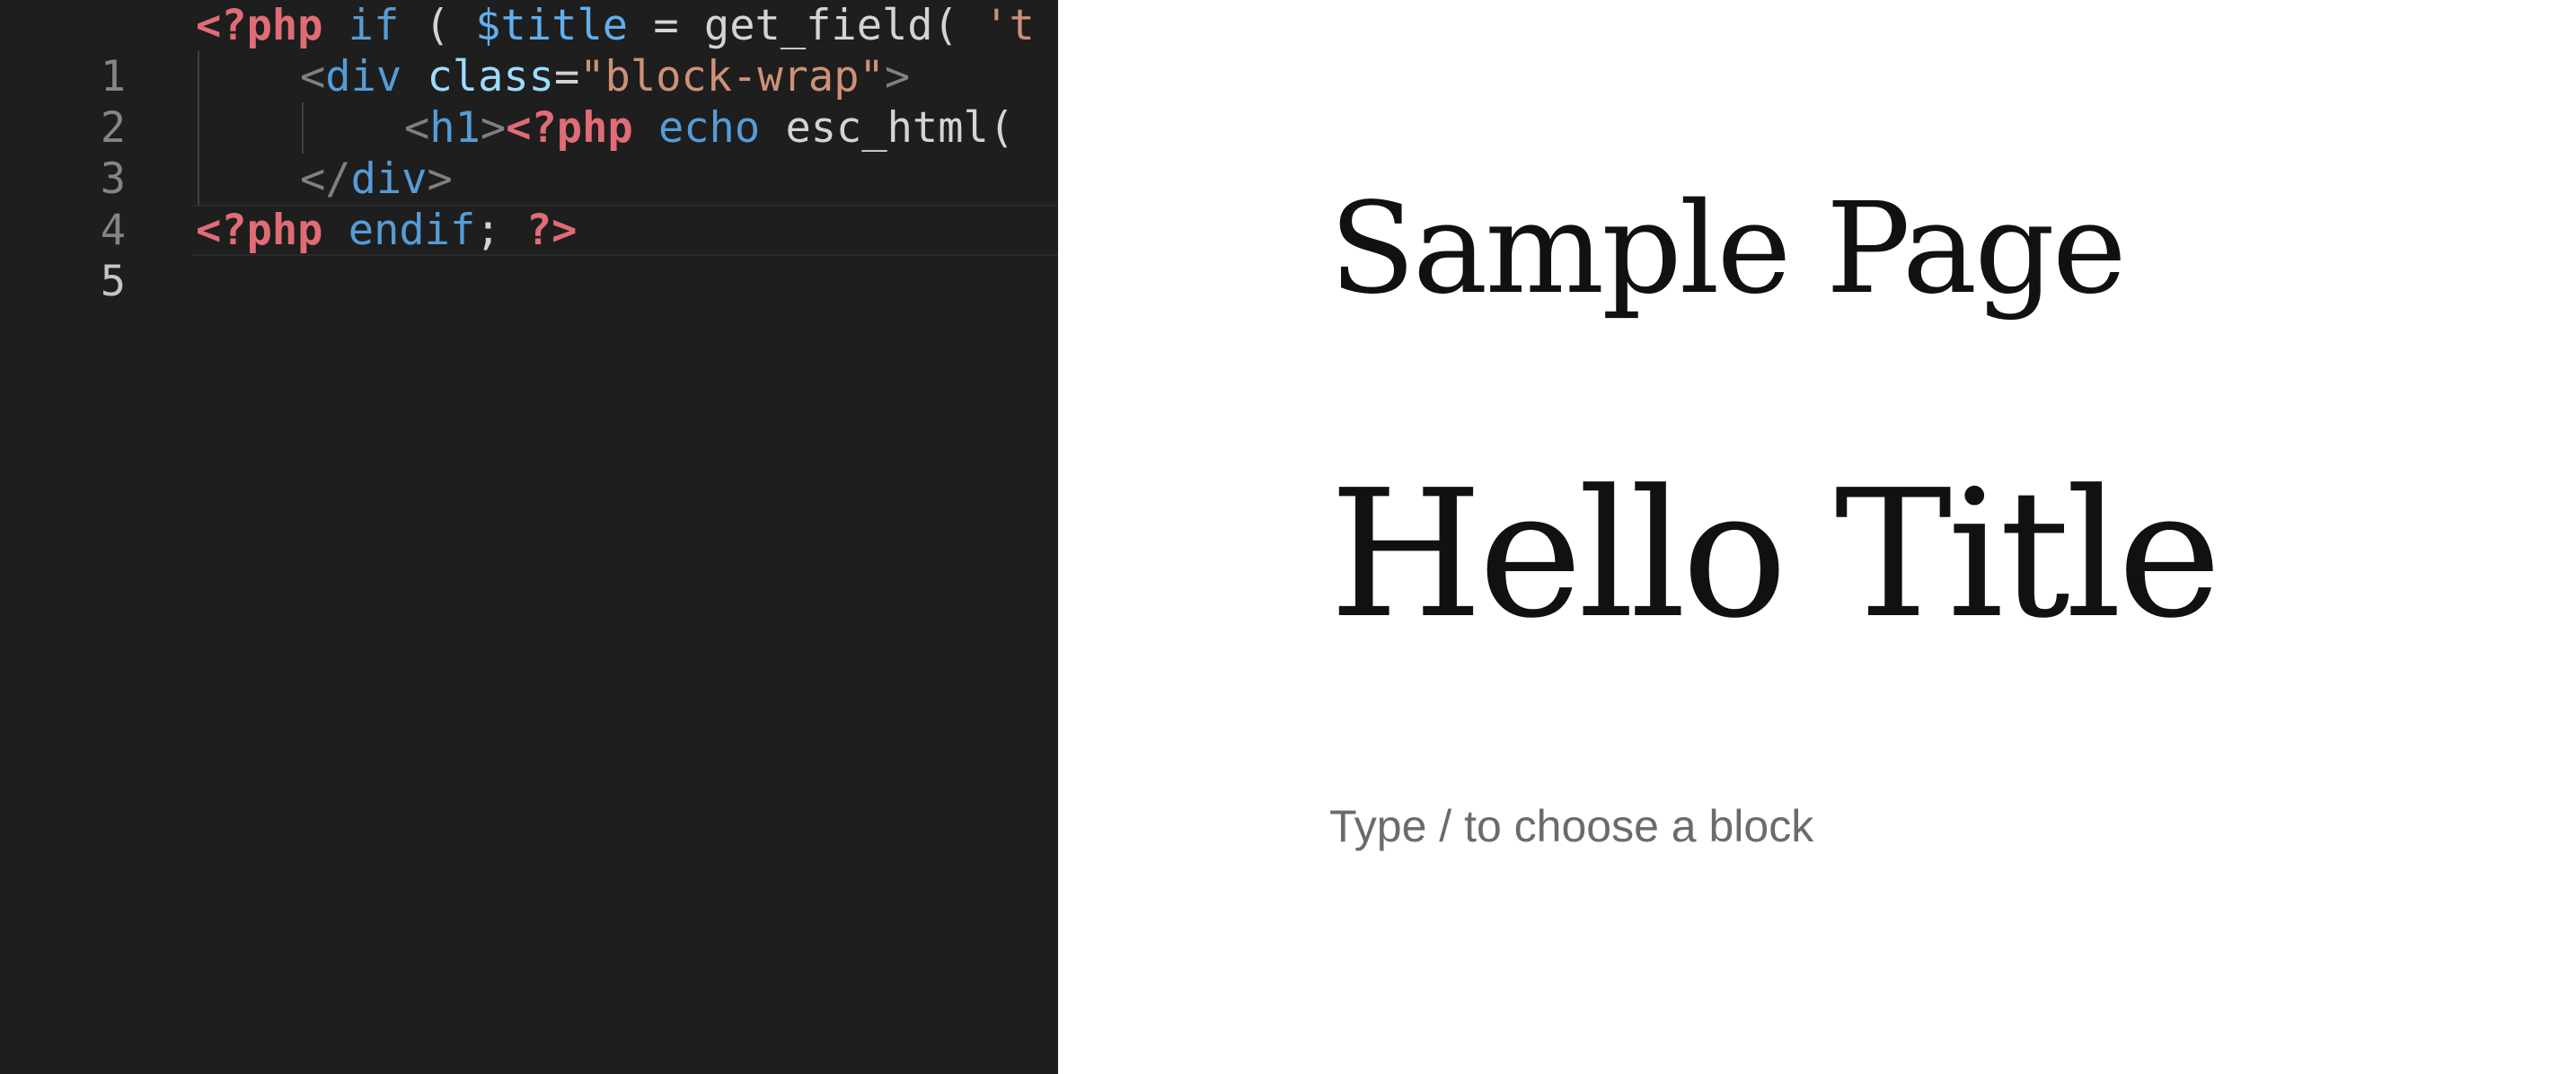 This screenshot has width=2576, height=1074. What do you see at coordinates (887, 128) in the screenshot?
I see `function-call: esc_html(` at bounding box center [887, 128].